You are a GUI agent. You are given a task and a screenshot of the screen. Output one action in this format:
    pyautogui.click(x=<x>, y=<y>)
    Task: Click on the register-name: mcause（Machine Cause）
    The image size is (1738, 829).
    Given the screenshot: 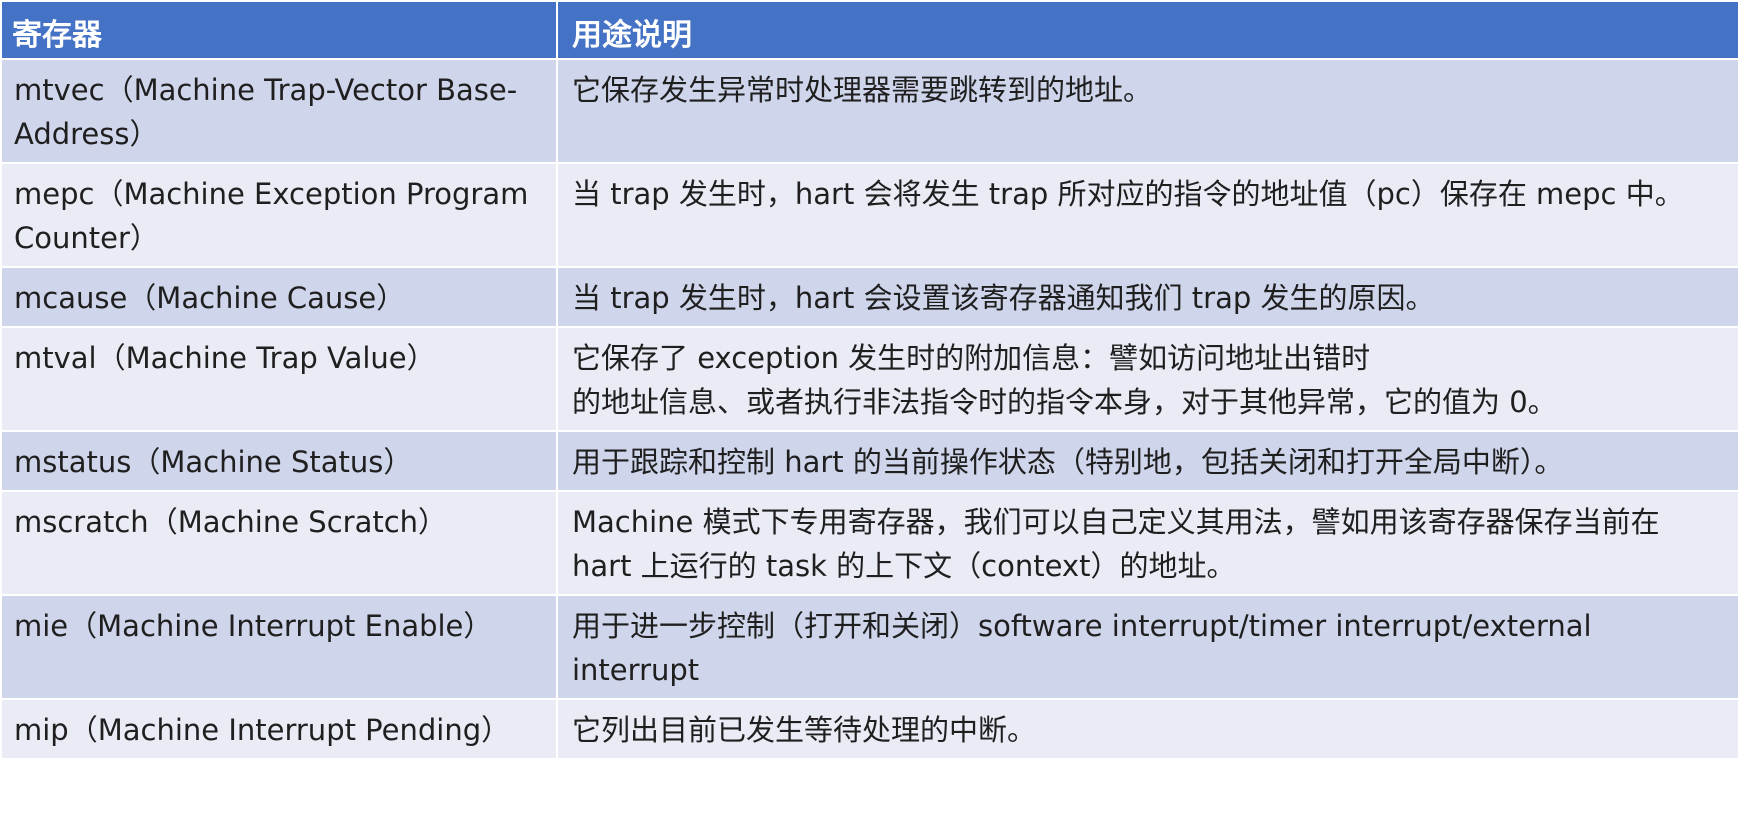 What is the action you would take?
    pyautogui.click(x=279, y=297)
    